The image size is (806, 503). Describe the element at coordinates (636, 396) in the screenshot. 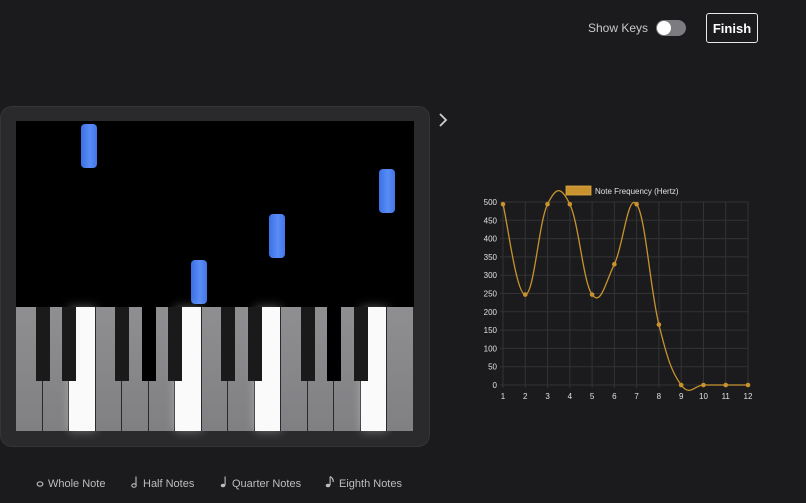

I see `x-tick-label: 7` at that location.